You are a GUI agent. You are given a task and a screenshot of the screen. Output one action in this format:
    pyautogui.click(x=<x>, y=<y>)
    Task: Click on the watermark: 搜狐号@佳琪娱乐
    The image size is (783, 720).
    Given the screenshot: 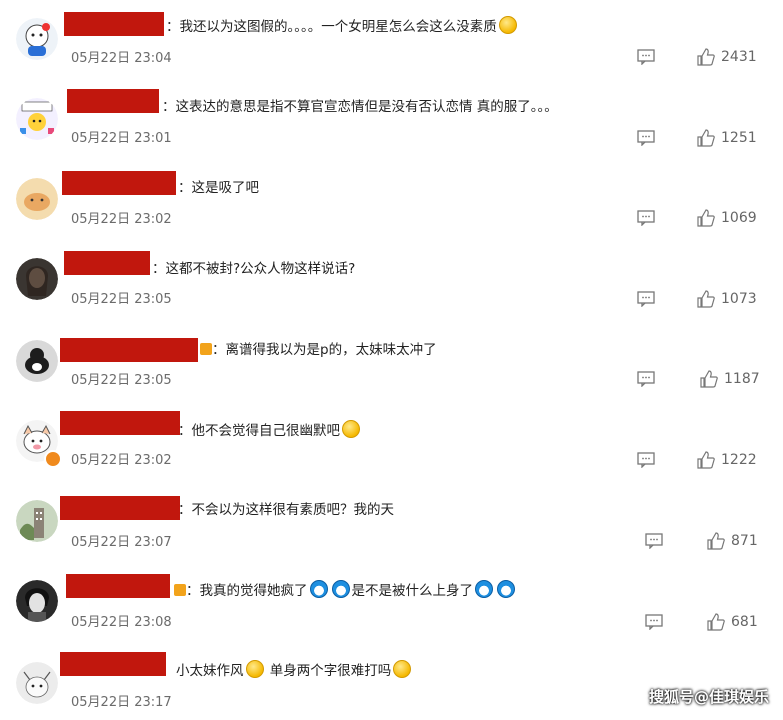 What is the action you would take?
    pyautogui.click(x=708, y=697)
    